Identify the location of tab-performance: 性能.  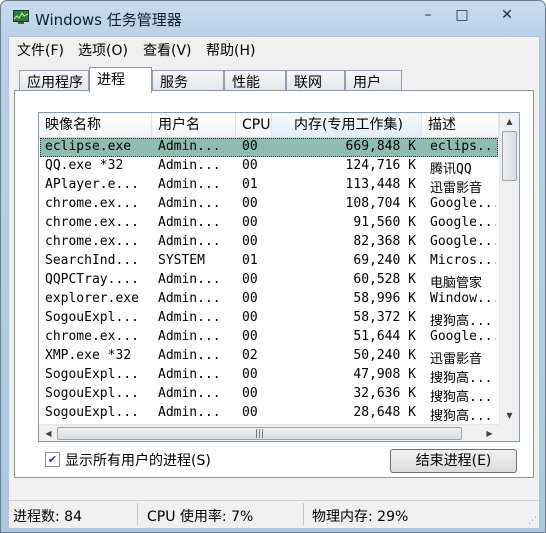
(255, 80).